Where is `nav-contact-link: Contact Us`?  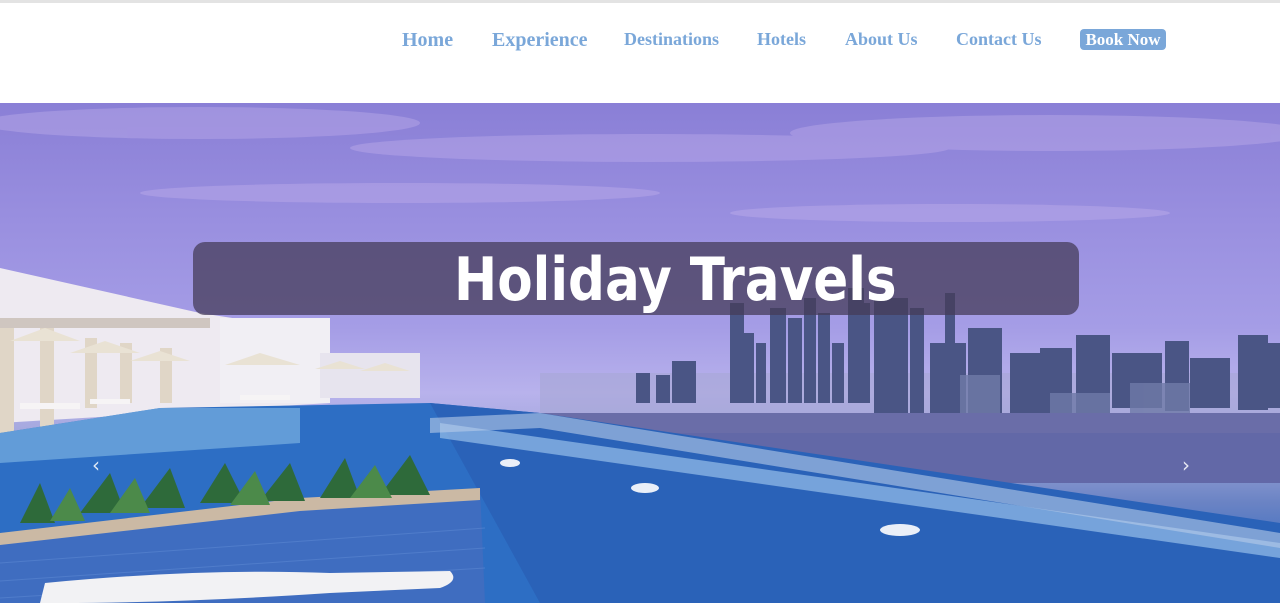
nav-contact-link: Contact Us is located at coordinates (999, 39).